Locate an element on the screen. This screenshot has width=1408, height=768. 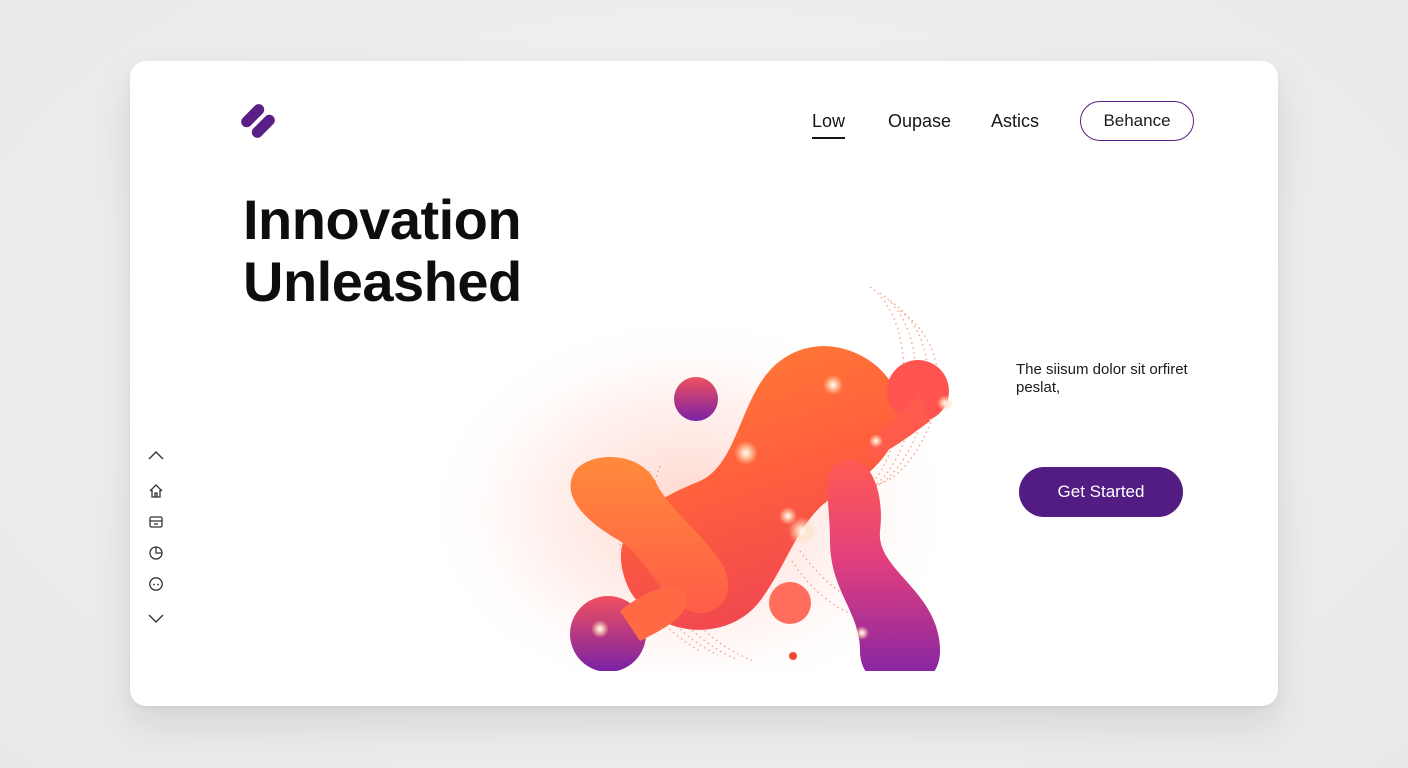
home-icon is located at coordinates (156, 491).